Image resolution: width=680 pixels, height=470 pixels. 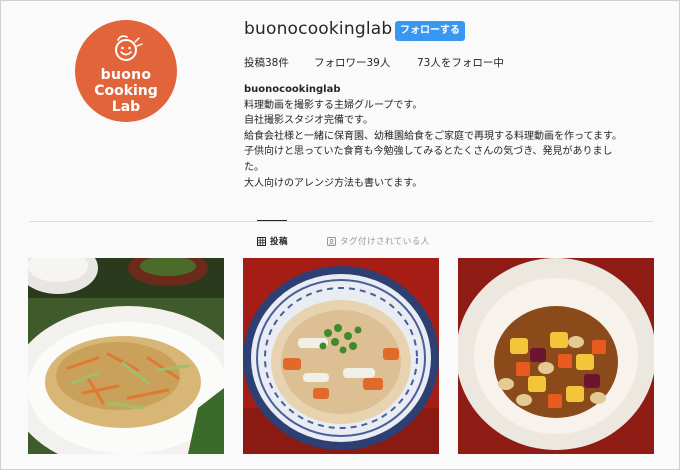 What do you see at coordinates (126, 107) in the screenshot?
I see `avatar-line-3: Lab` at bounding box center [126, 107].